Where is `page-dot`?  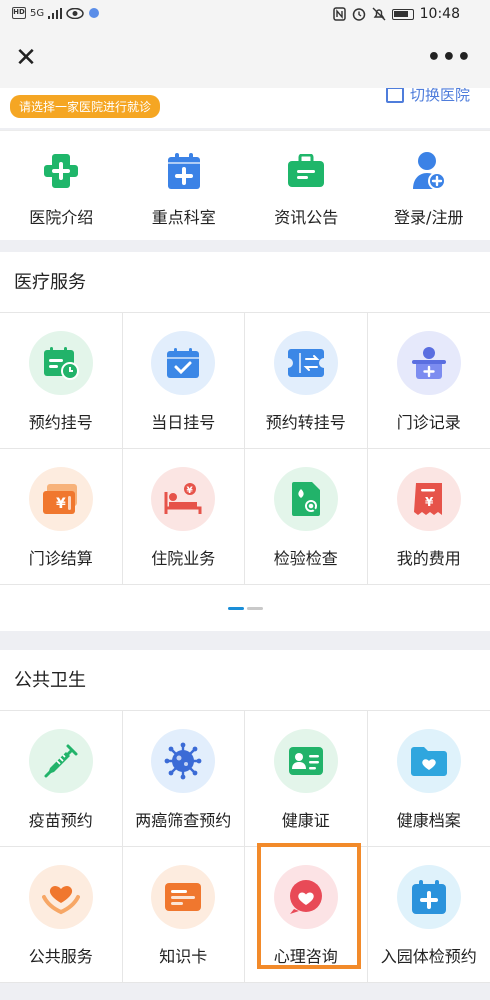
page-dot is located at coordinates (254, 608).